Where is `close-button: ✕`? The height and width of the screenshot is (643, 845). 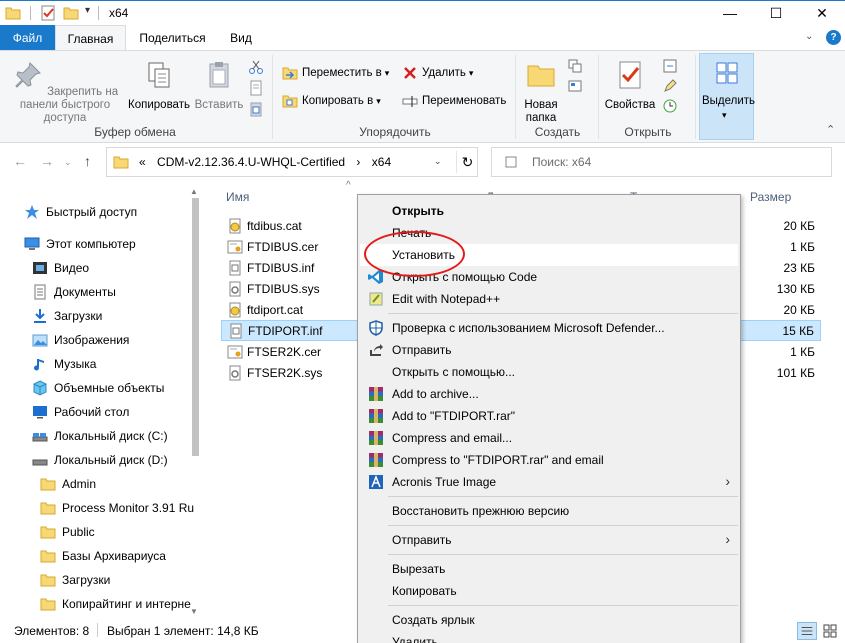
close-button: ✕ is located at coordinates (822, 13).